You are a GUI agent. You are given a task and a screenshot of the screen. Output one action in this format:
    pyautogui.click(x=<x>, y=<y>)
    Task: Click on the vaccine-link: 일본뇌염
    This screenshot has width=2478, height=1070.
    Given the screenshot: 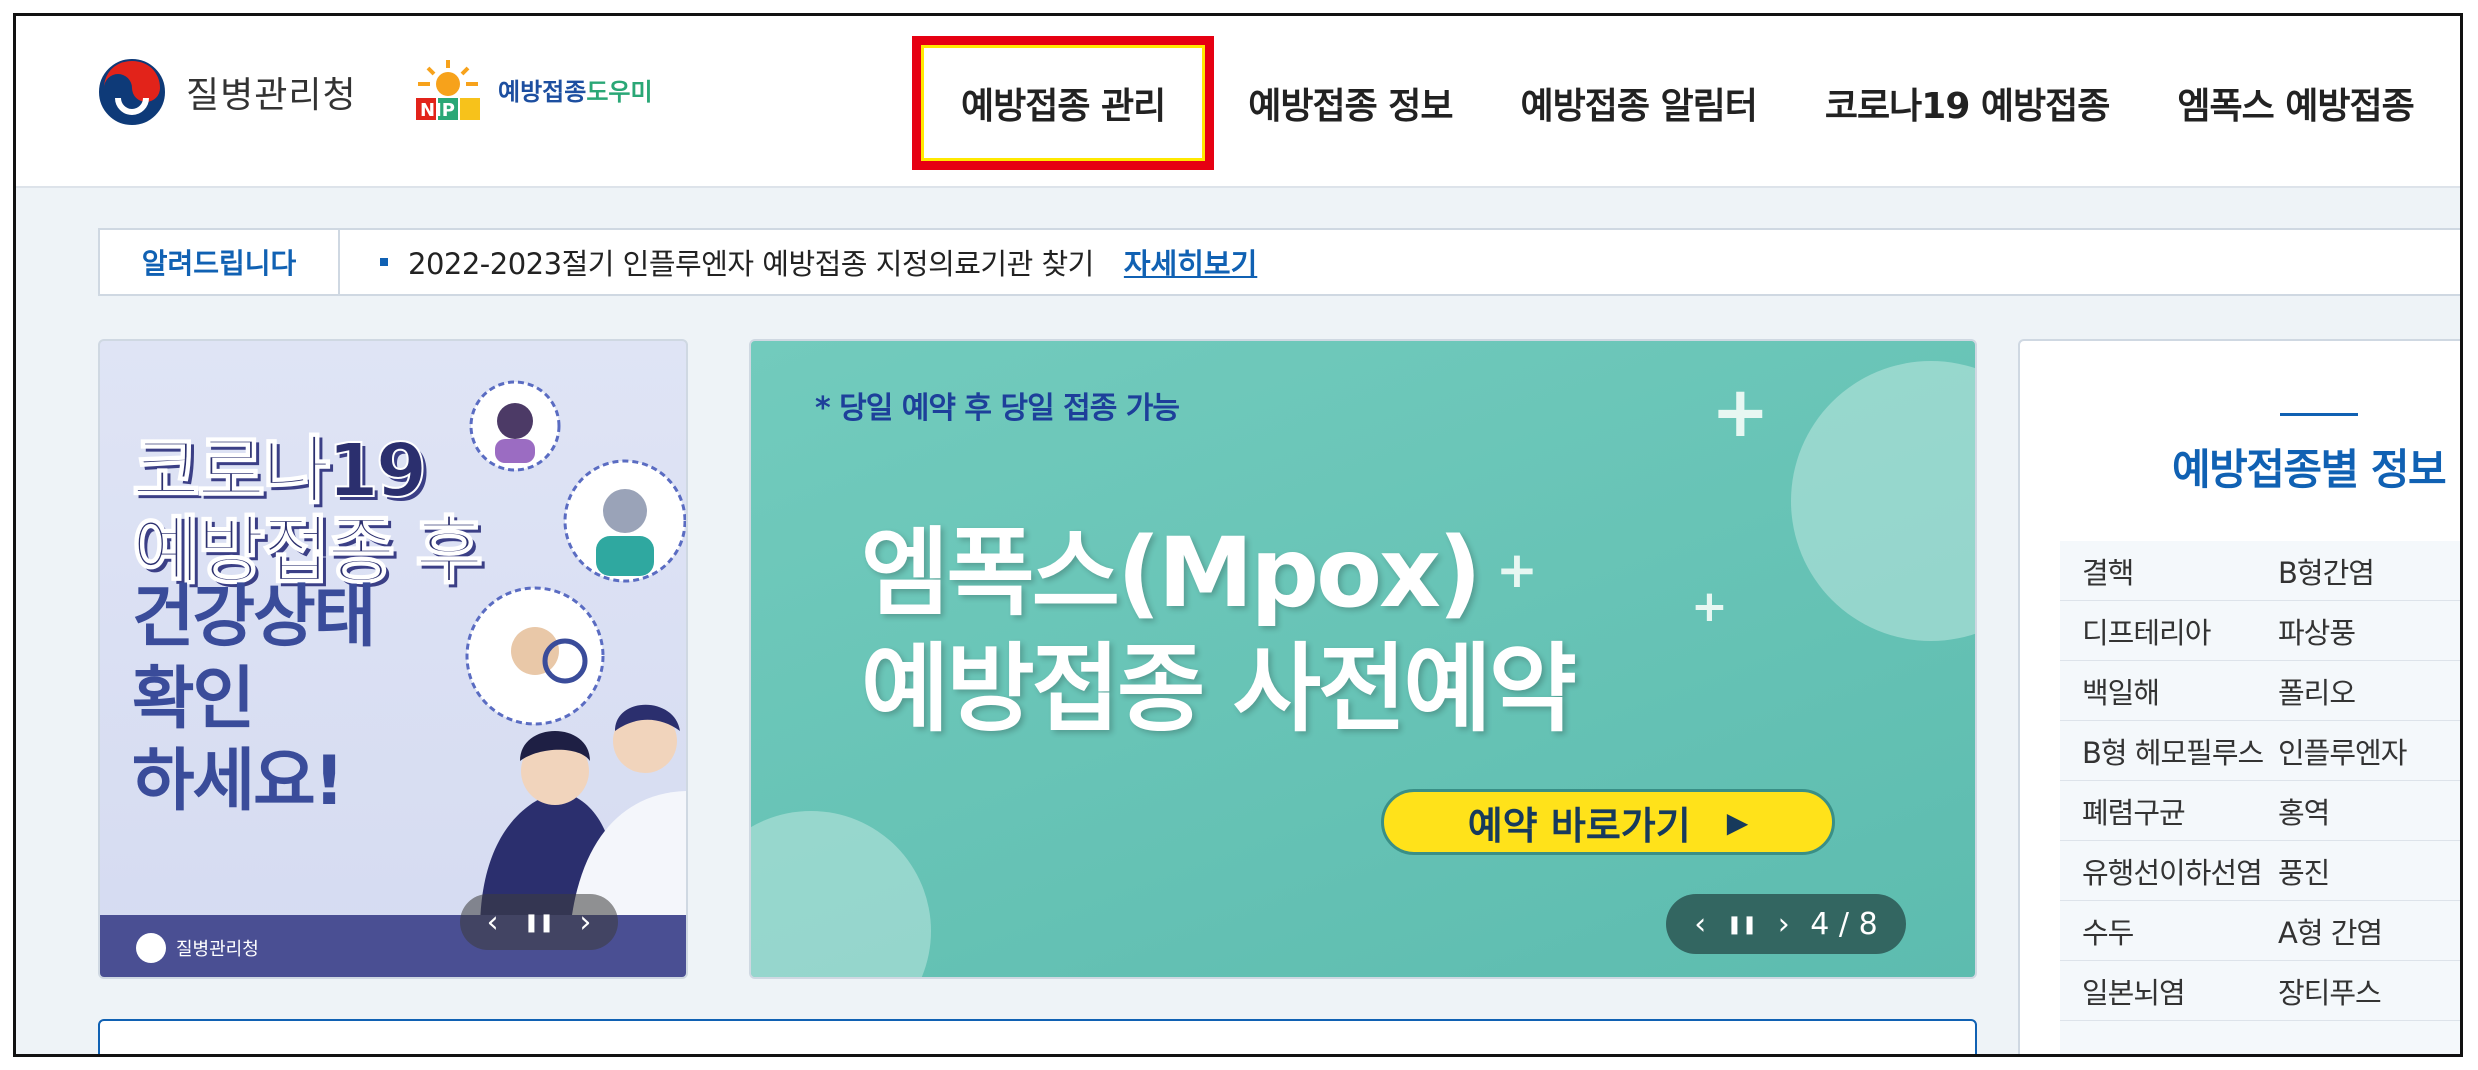 What is the action you would take?
    pyautogui.click(x=2169, y=991)
    